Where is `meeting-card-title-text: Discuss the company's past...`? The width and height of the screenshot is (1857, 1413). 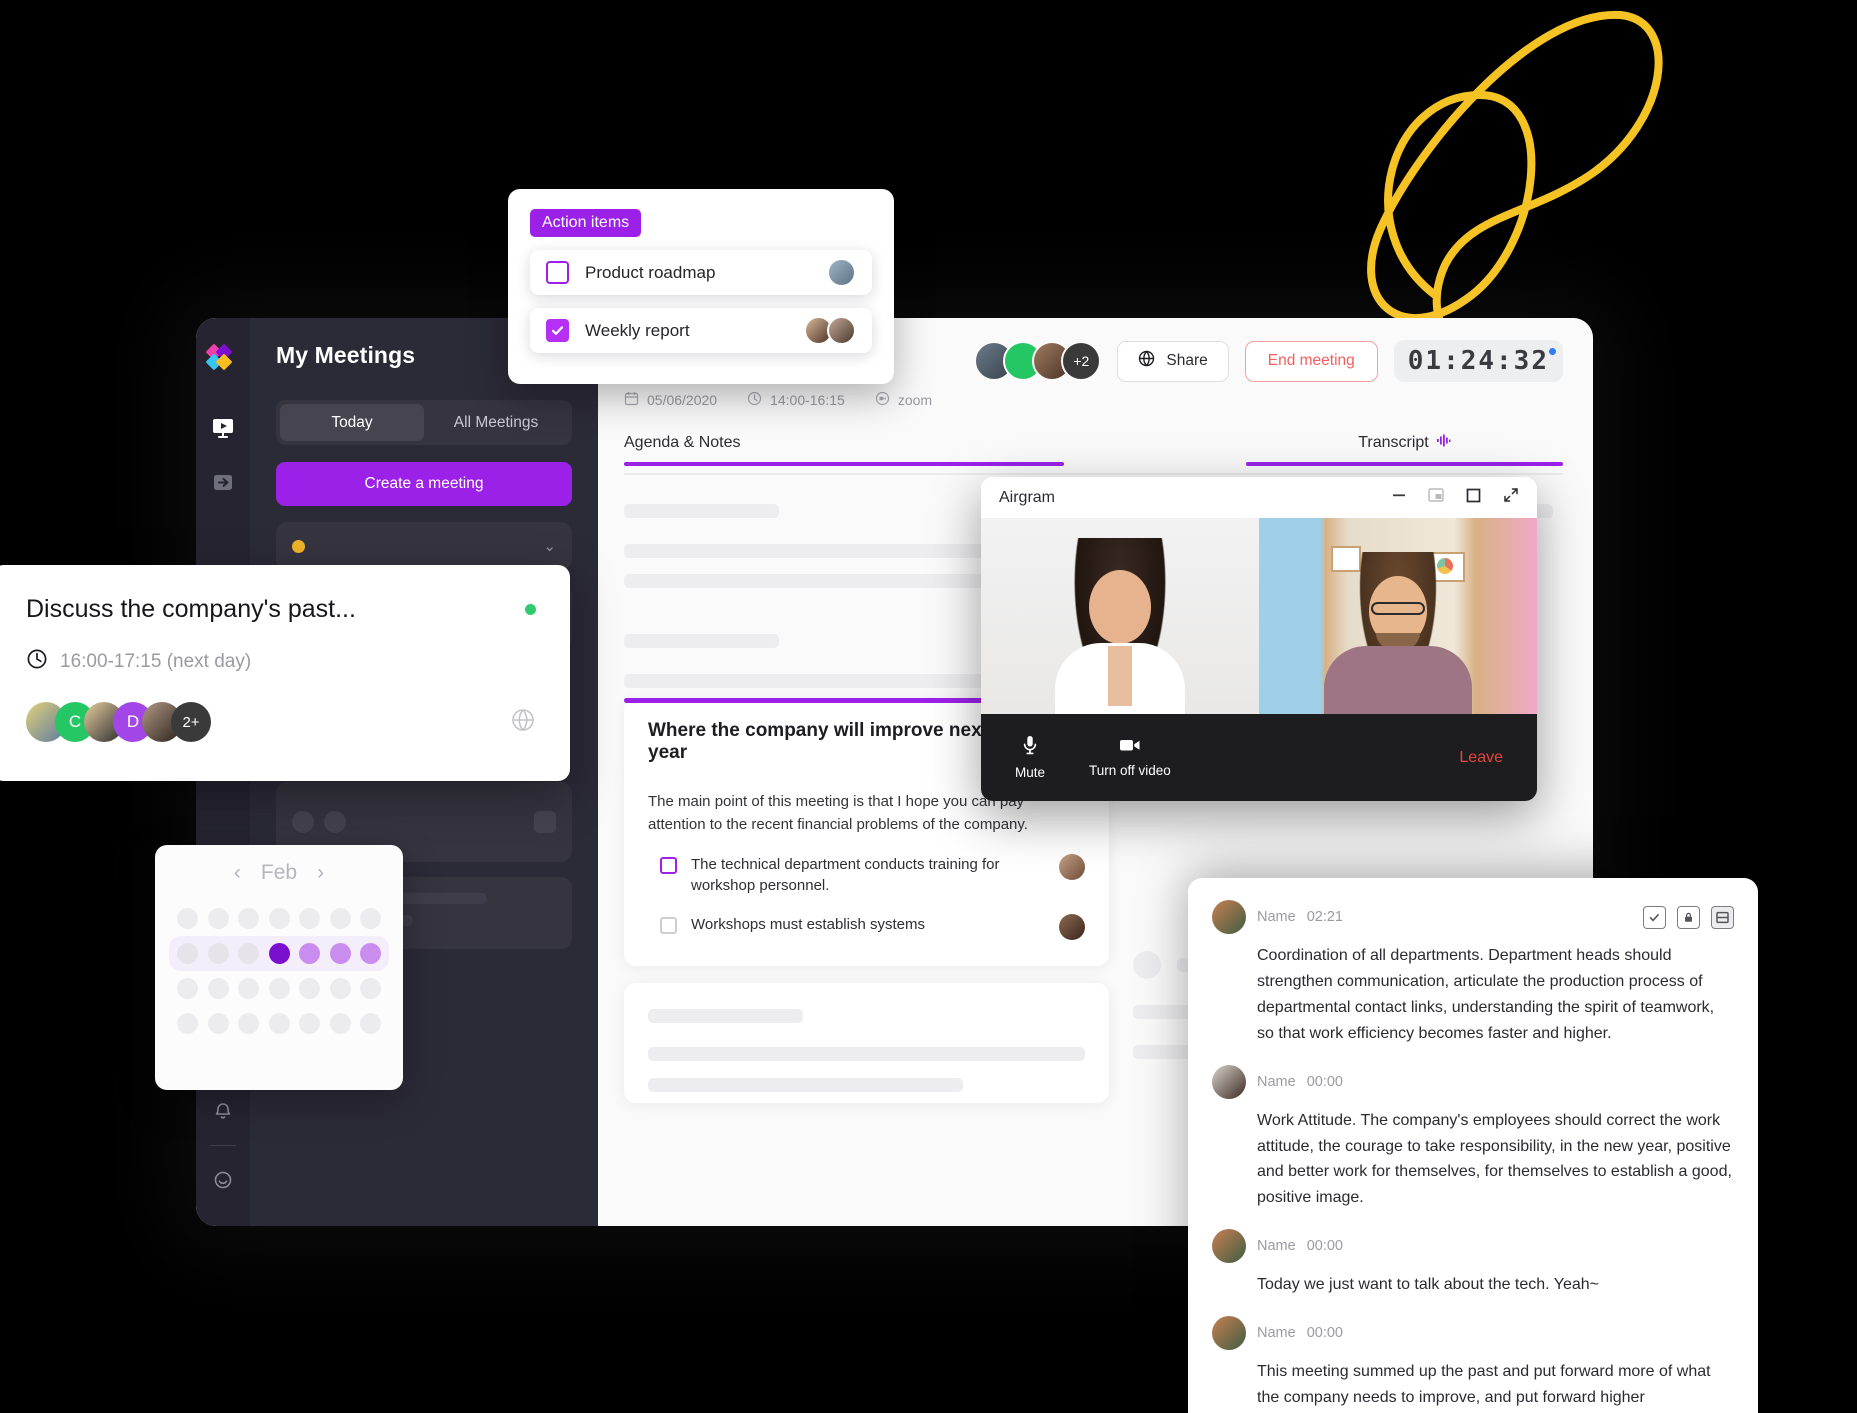
meeting-card-title-text: Discuss the company's past... is located at coordinates (191, 609).